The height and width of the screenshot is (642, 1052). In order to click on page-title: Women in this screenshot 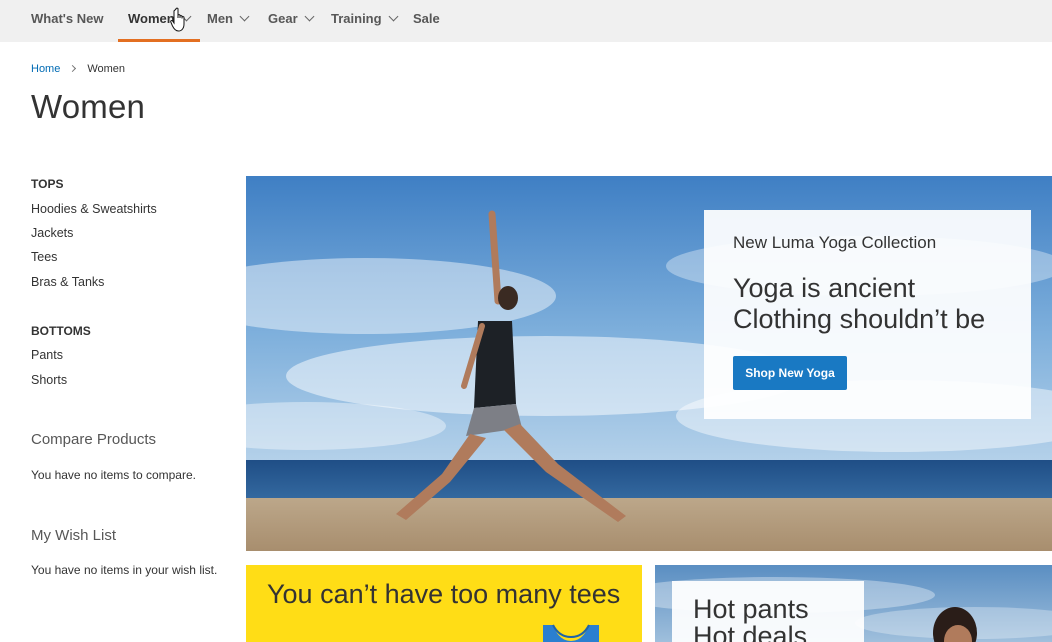, I will do `click(88, 106)`.